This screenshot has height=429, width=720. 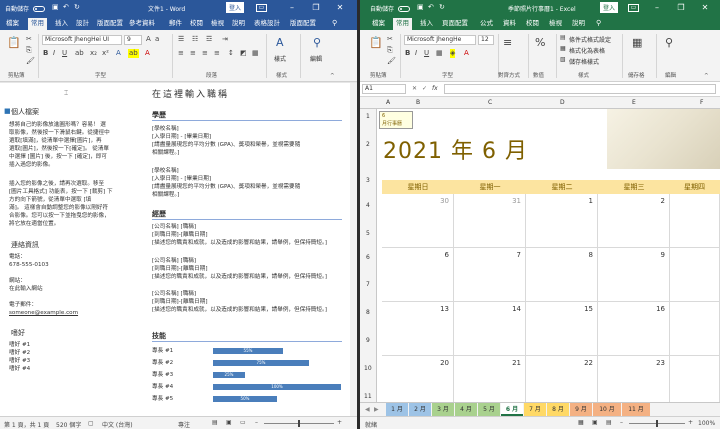 I want to click on tab-data: 資料, so click(x=509, y=23).